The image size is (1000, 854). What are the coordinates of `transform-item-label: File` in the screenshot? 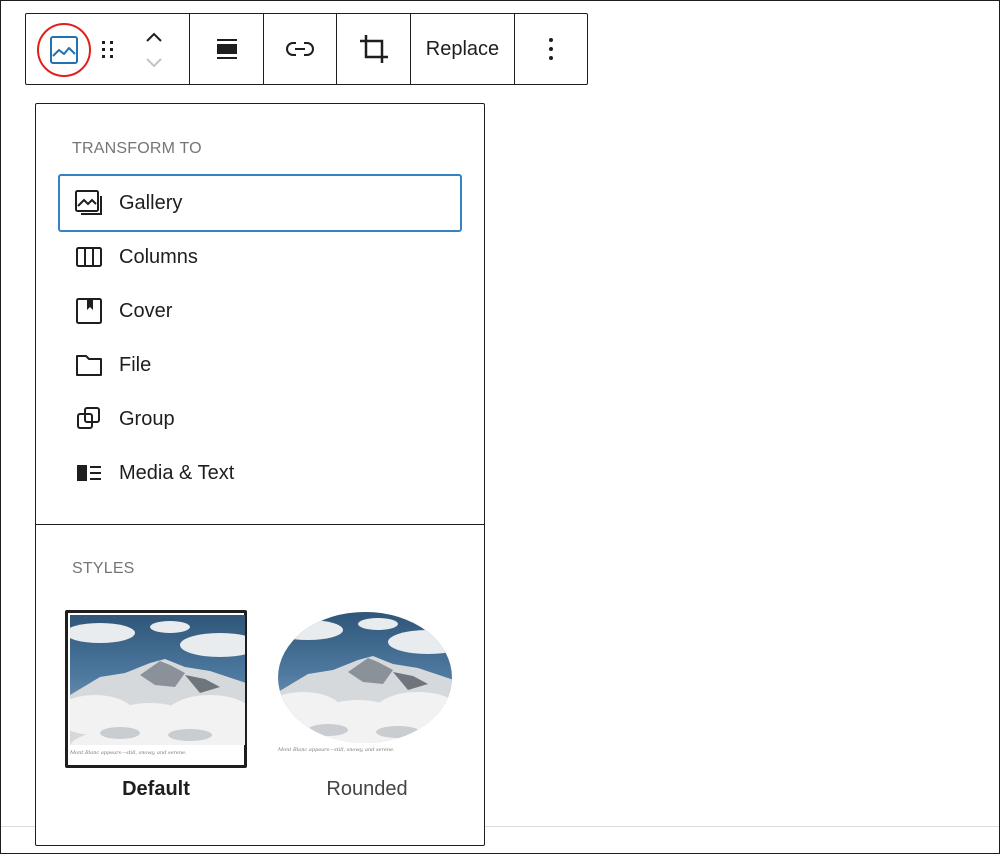 It's located at (135, 364).